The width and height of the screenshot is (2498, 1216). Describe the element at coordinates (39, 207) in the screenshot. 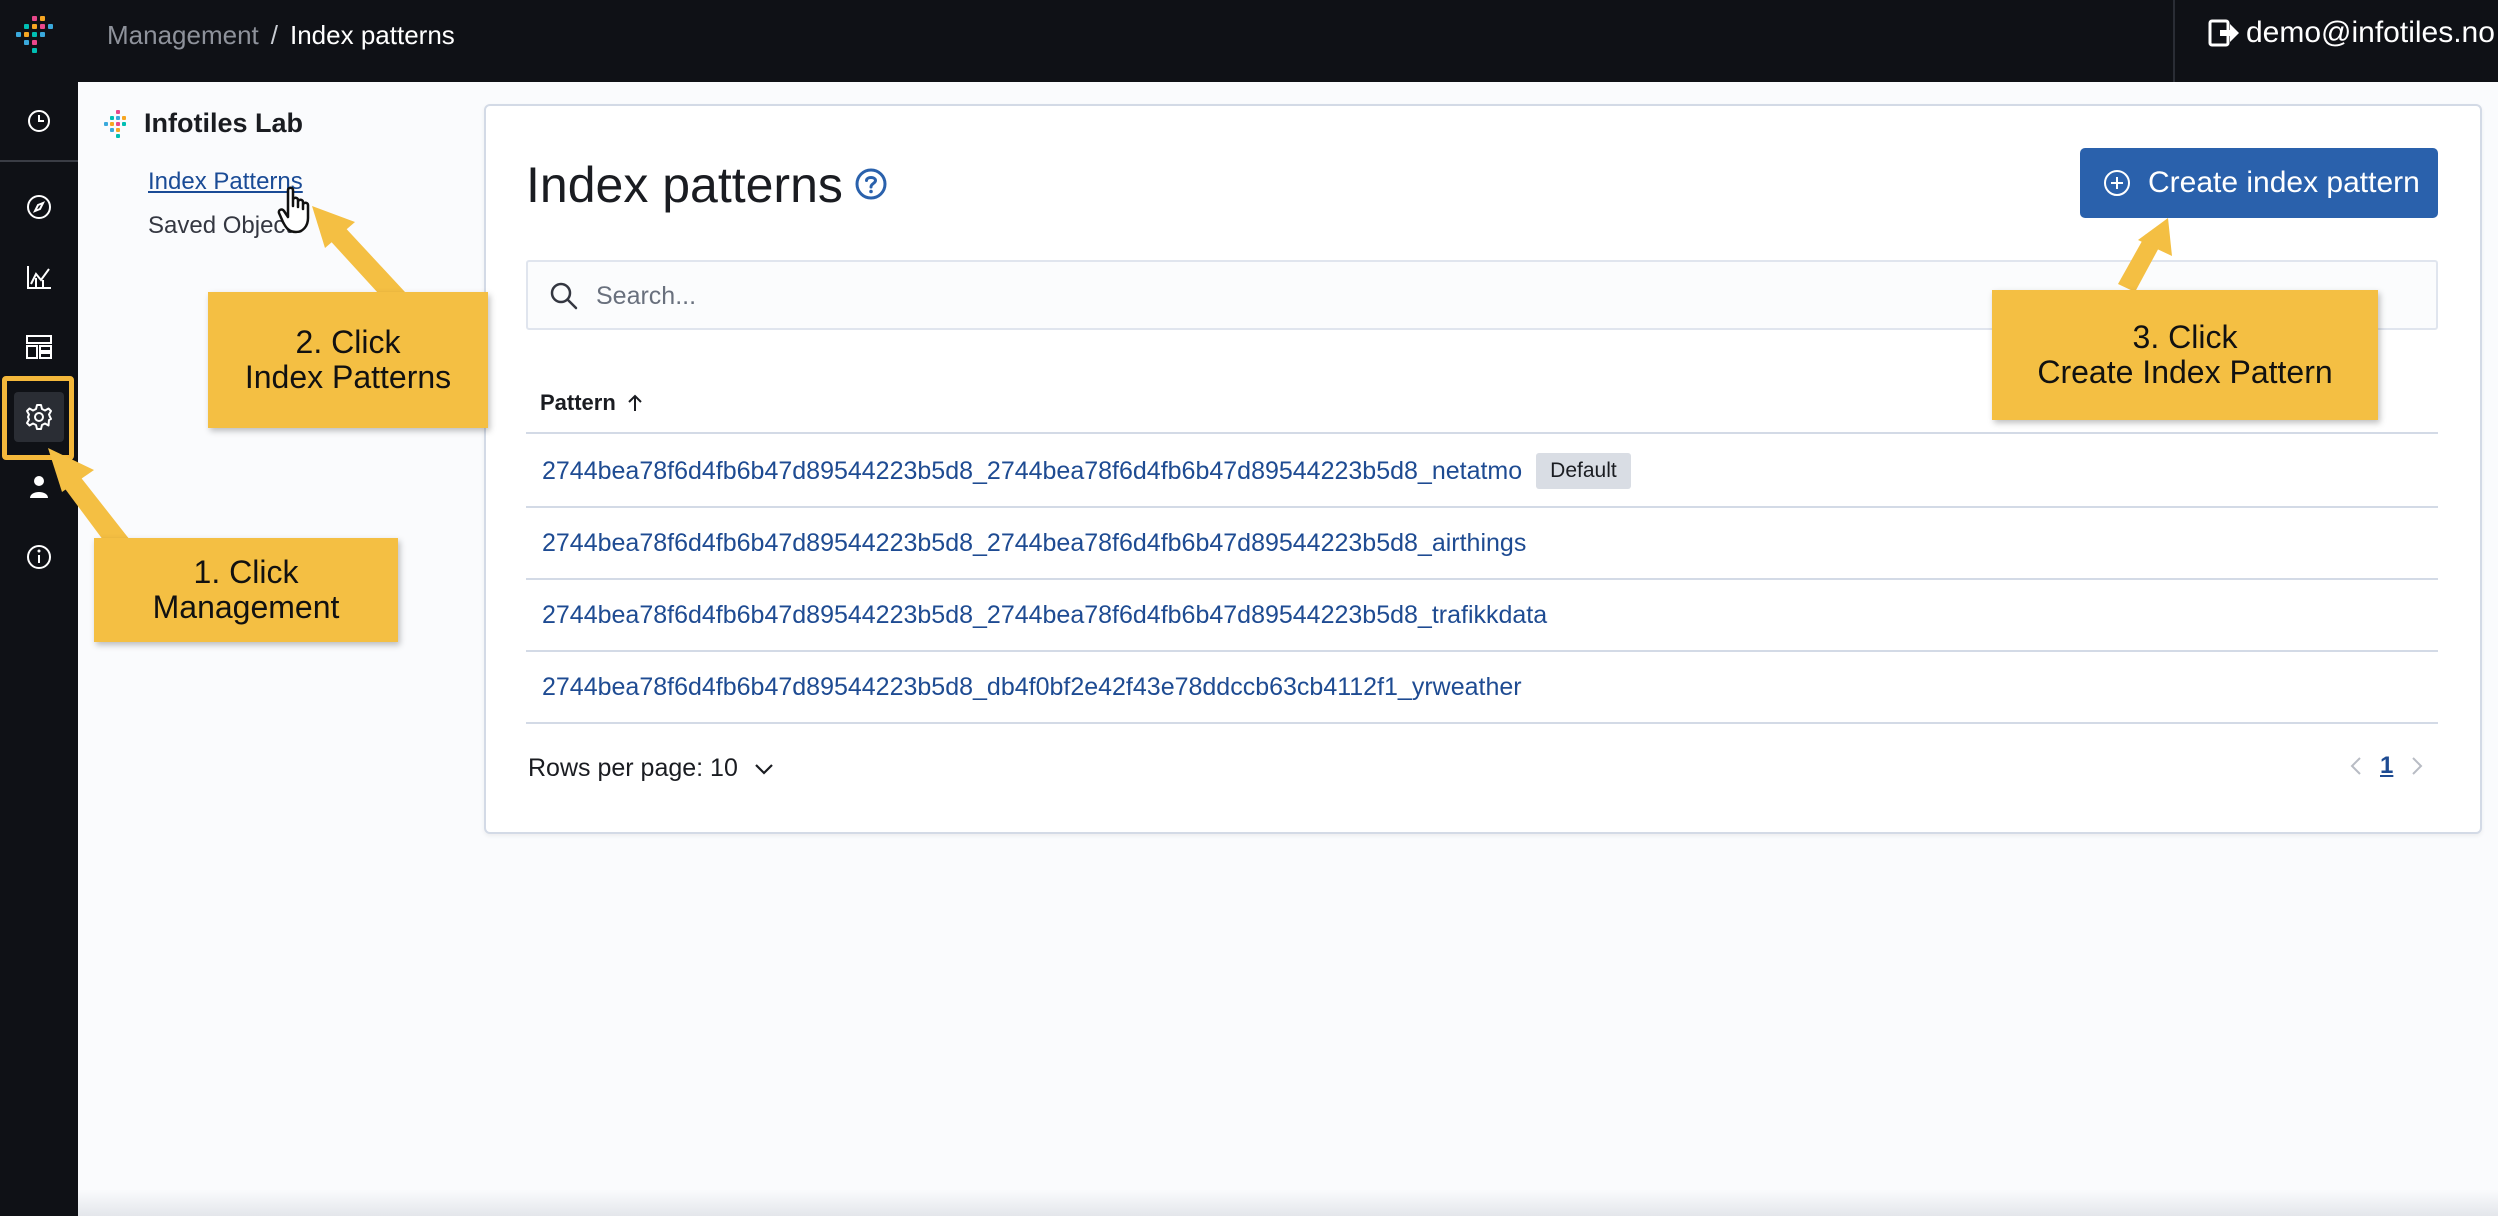

I see `discover-compass-icon` at that location.